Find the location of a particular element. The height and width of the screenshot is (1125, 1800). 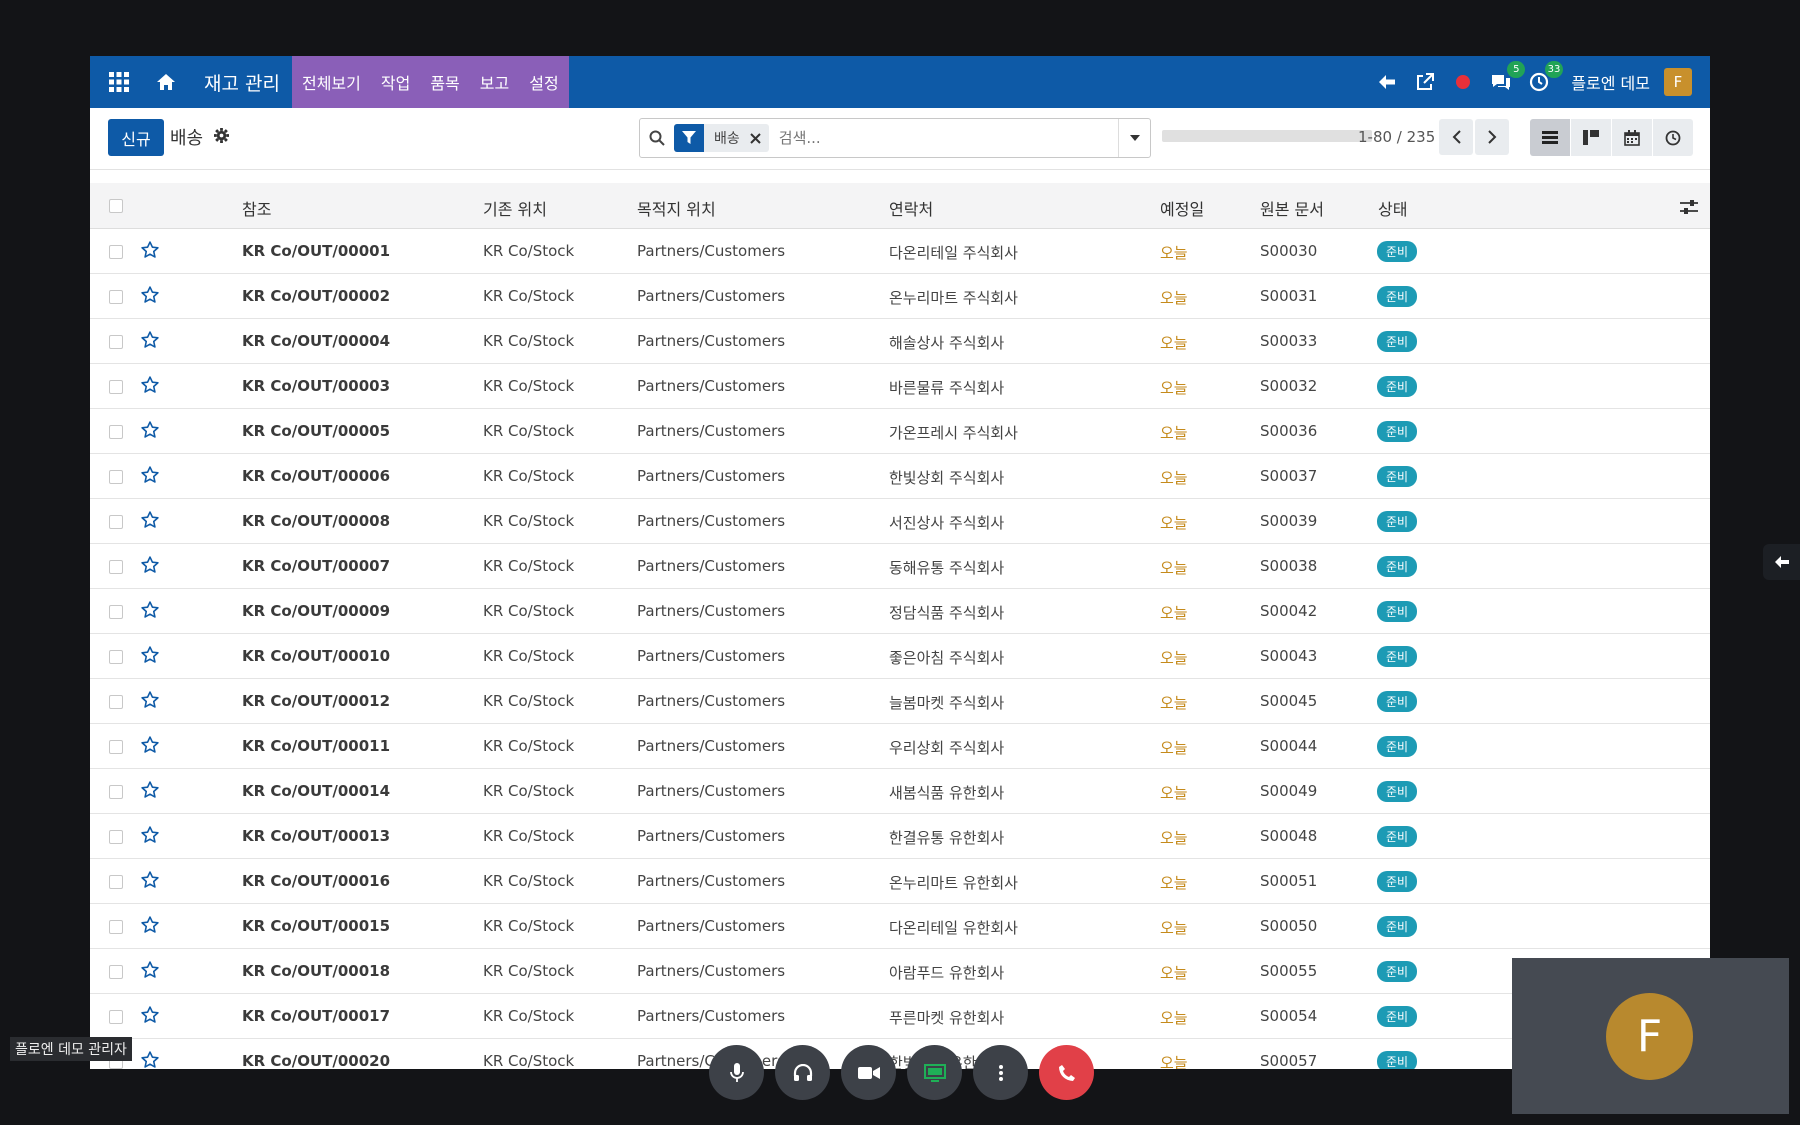

kanban-view-icon is located at coordinates (1591, 137).